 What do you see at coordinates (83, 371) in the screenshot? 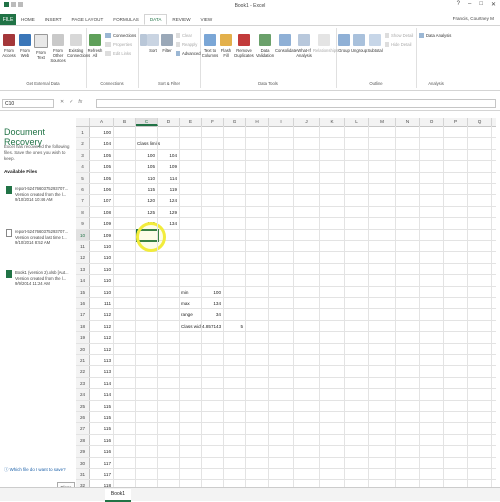
I see `row-header: 22` at bounding box center [83, 371].